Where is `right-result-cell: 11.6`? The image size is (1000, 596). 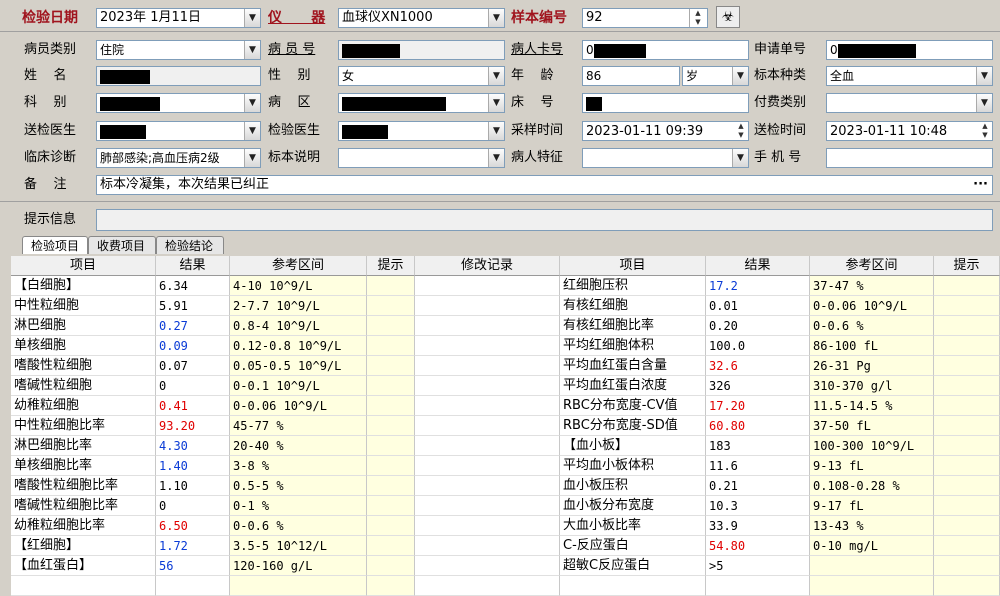
right-result-cell: 11.6 is located at coordinates (758, 466).